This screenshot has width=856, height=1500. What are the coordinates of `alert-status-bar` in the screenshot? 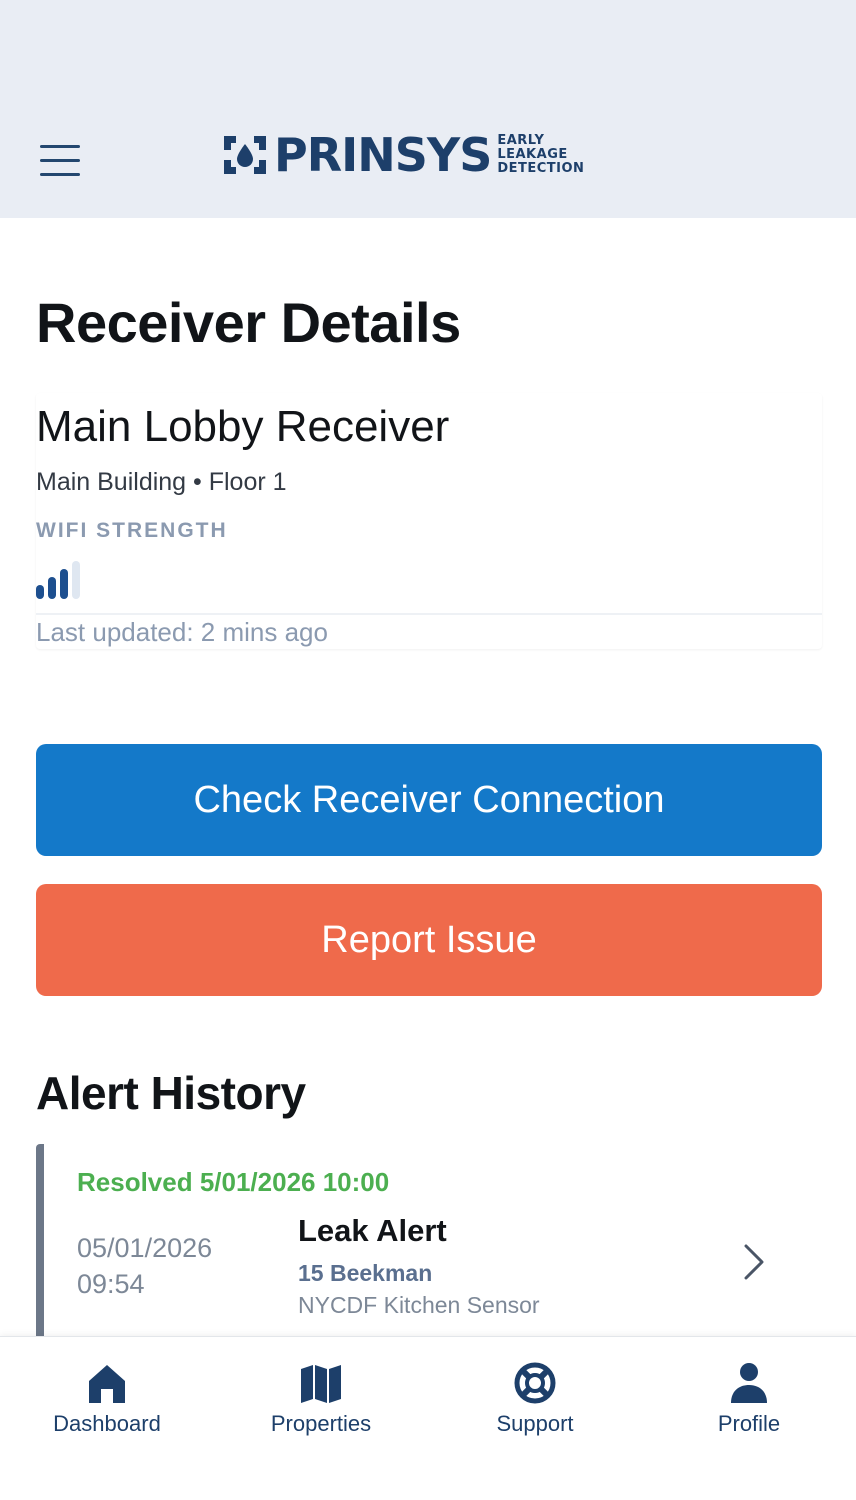 It's located at (40, 1244).